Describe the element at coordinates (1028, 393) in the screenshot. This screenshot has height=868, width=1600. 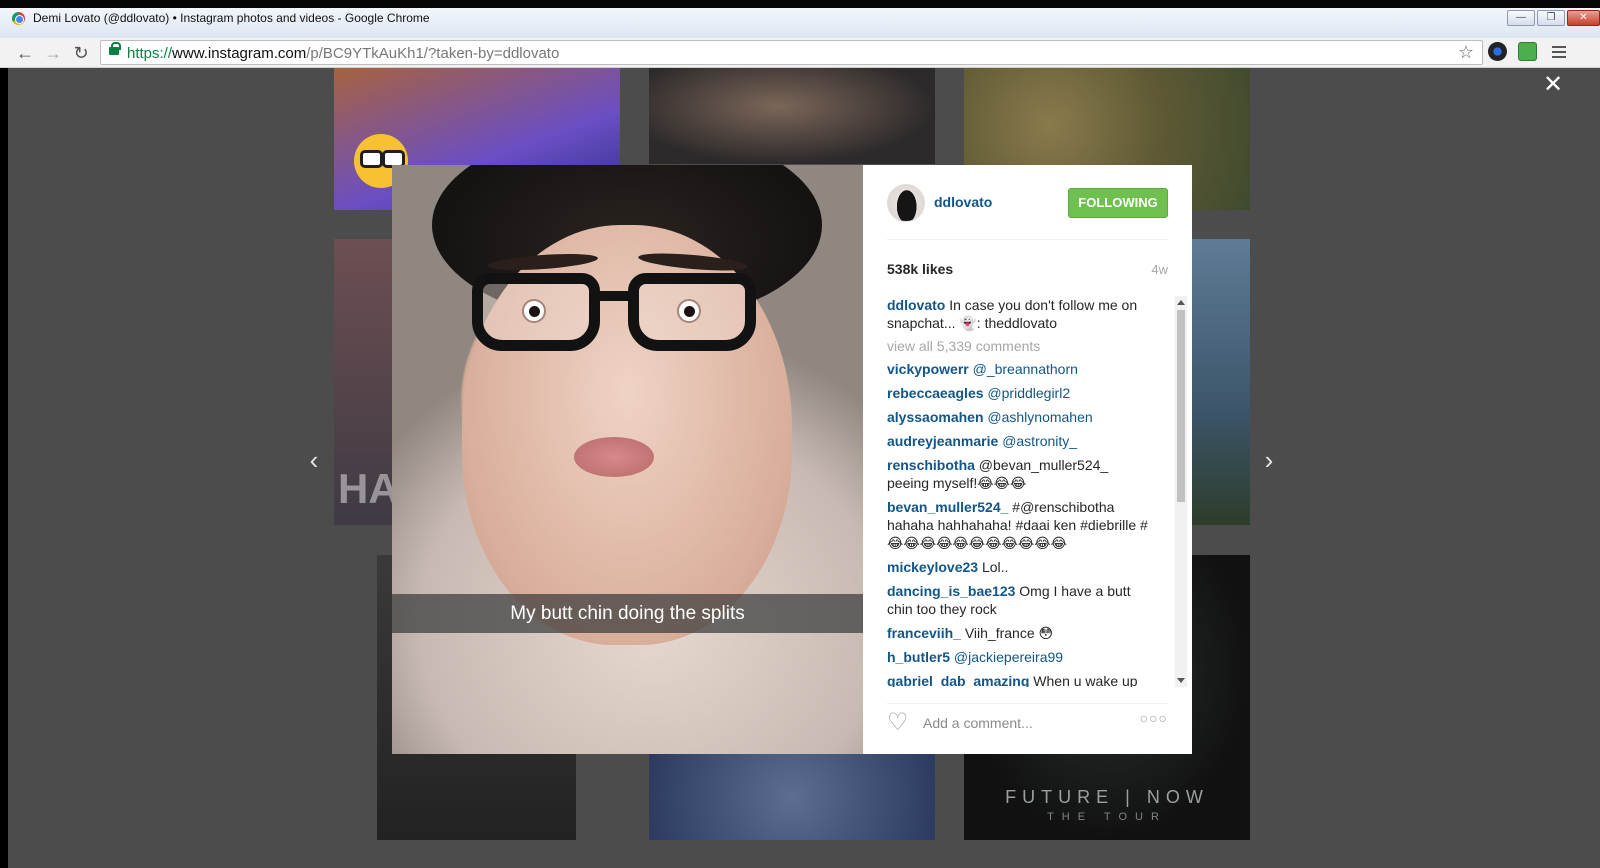
I see `comment-text: @priddlegirl2` at that location.